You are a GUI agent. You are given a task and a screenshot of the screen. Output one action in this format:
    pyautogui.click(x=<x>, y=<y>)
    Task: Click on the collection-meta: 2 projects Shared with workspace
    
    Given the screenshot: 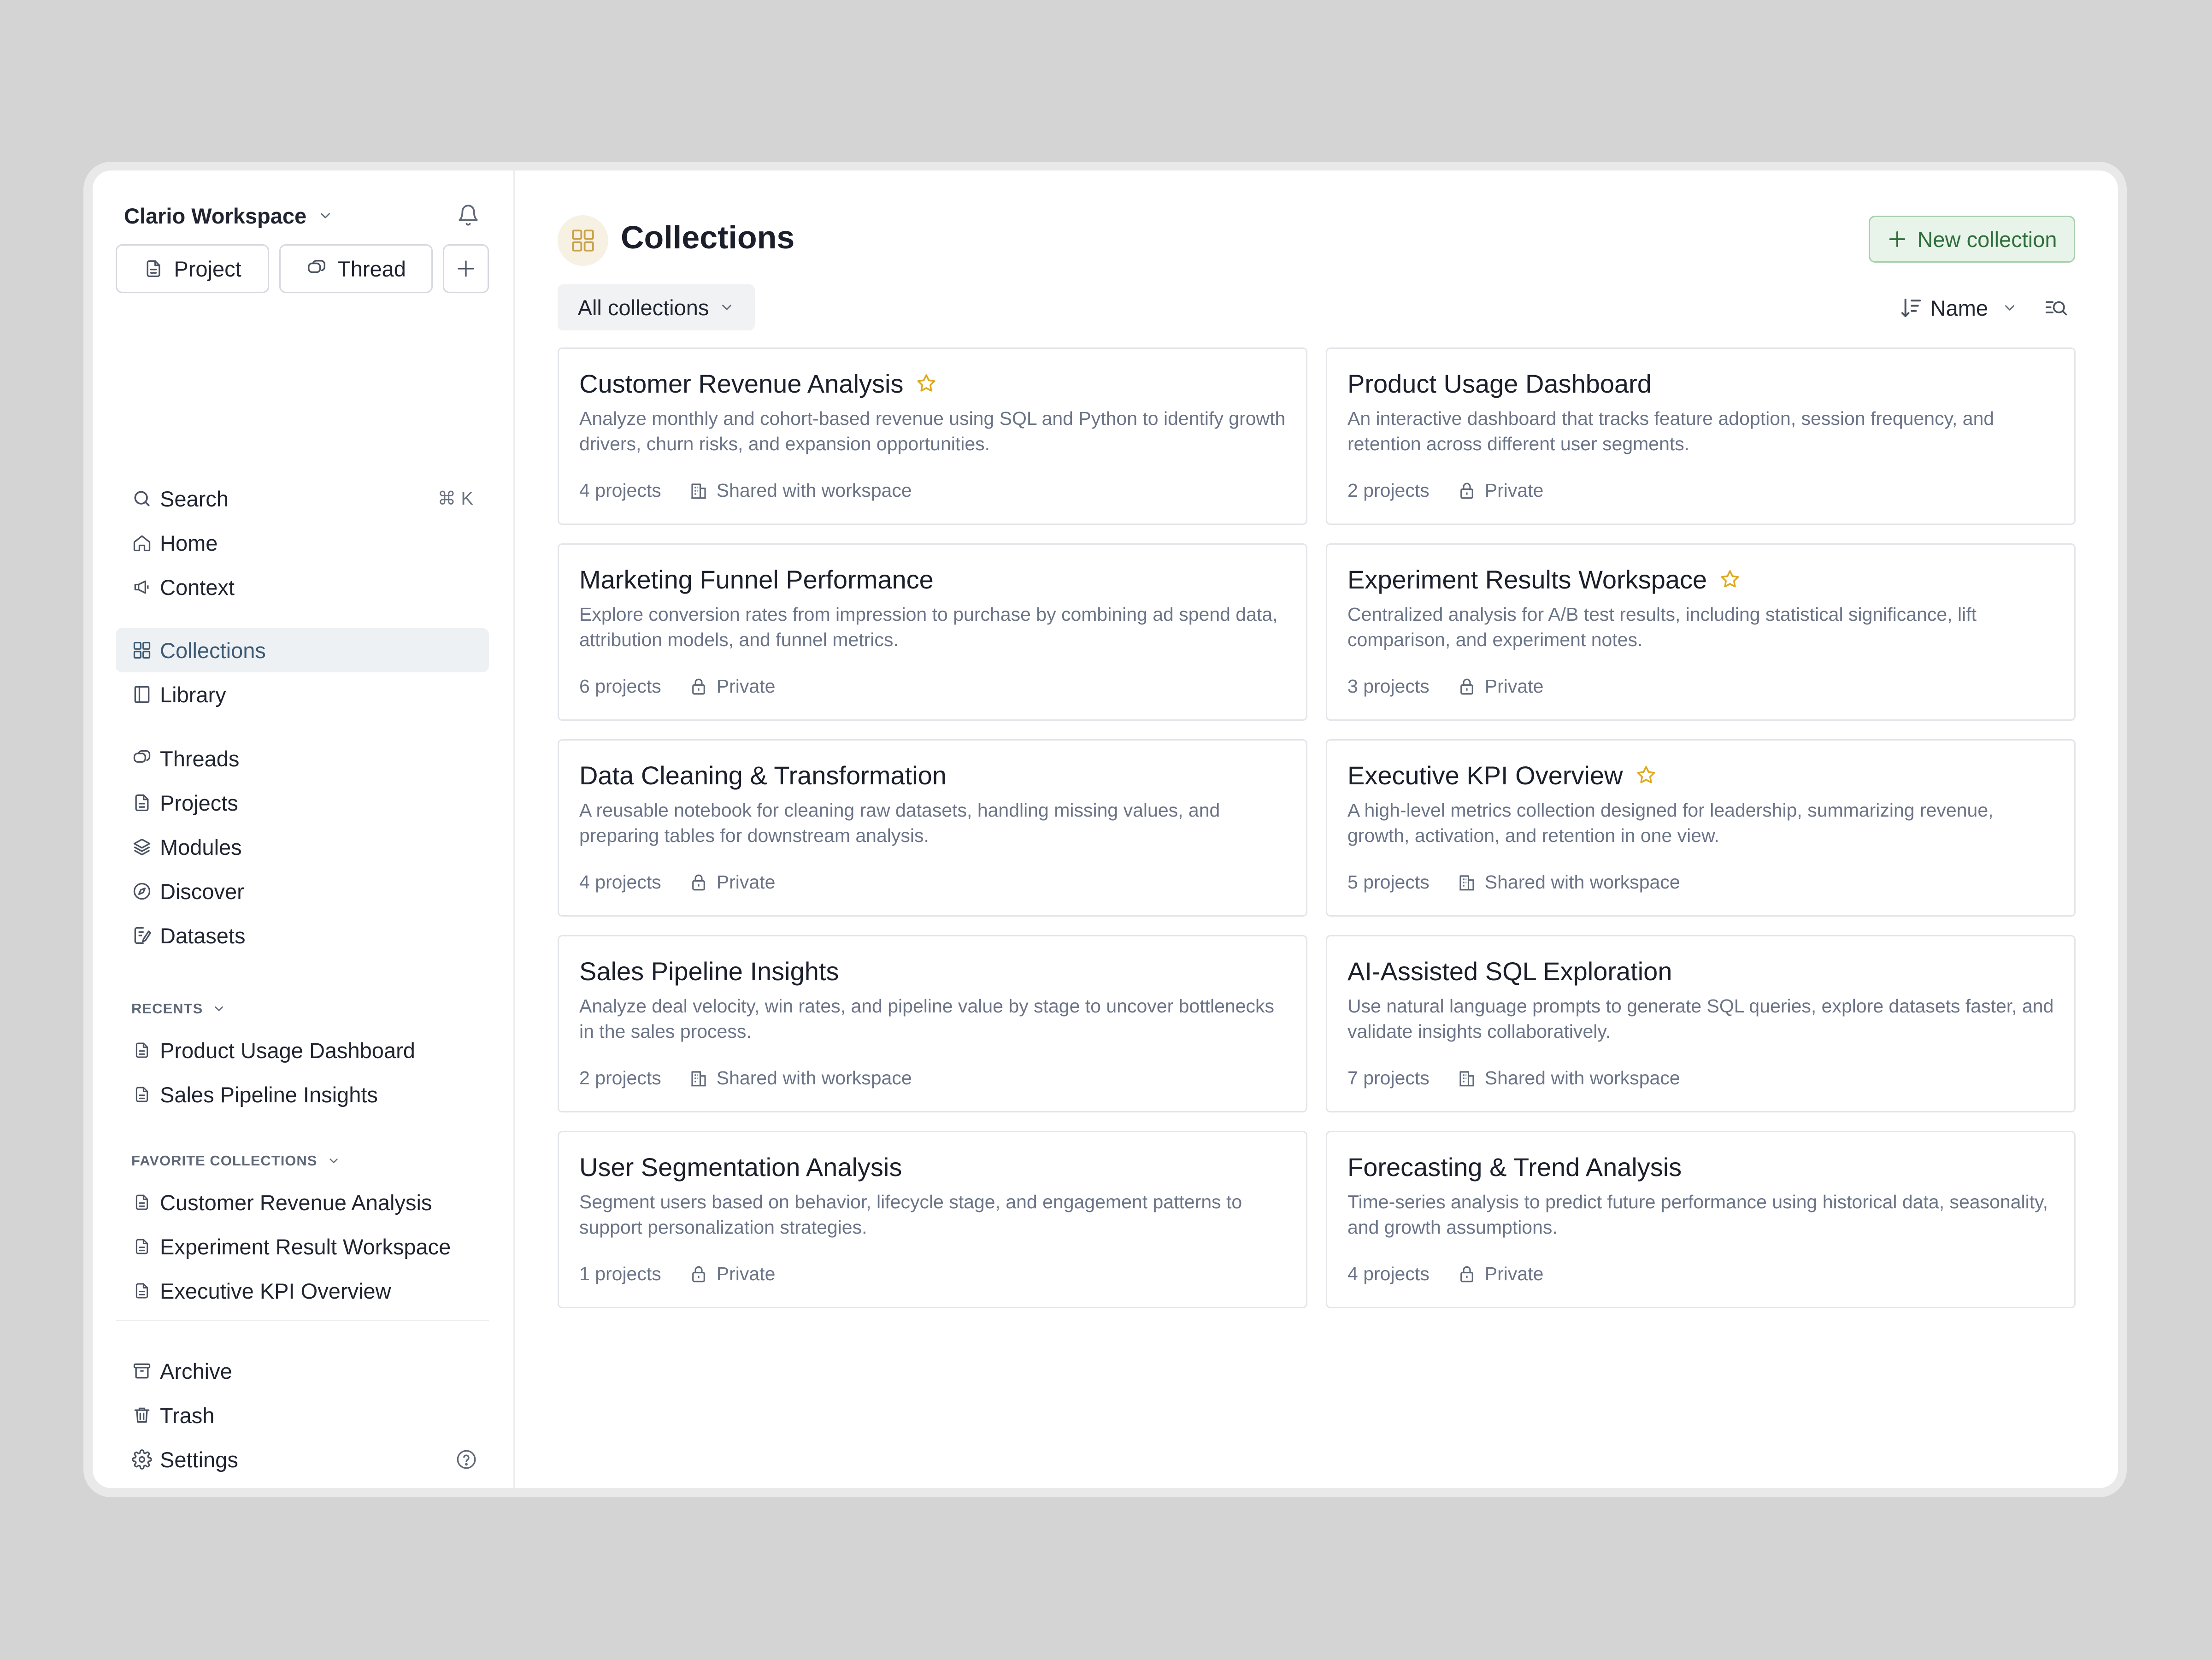 What is the action you would take?
    pyautogui.click(x=745, y=1078)
    